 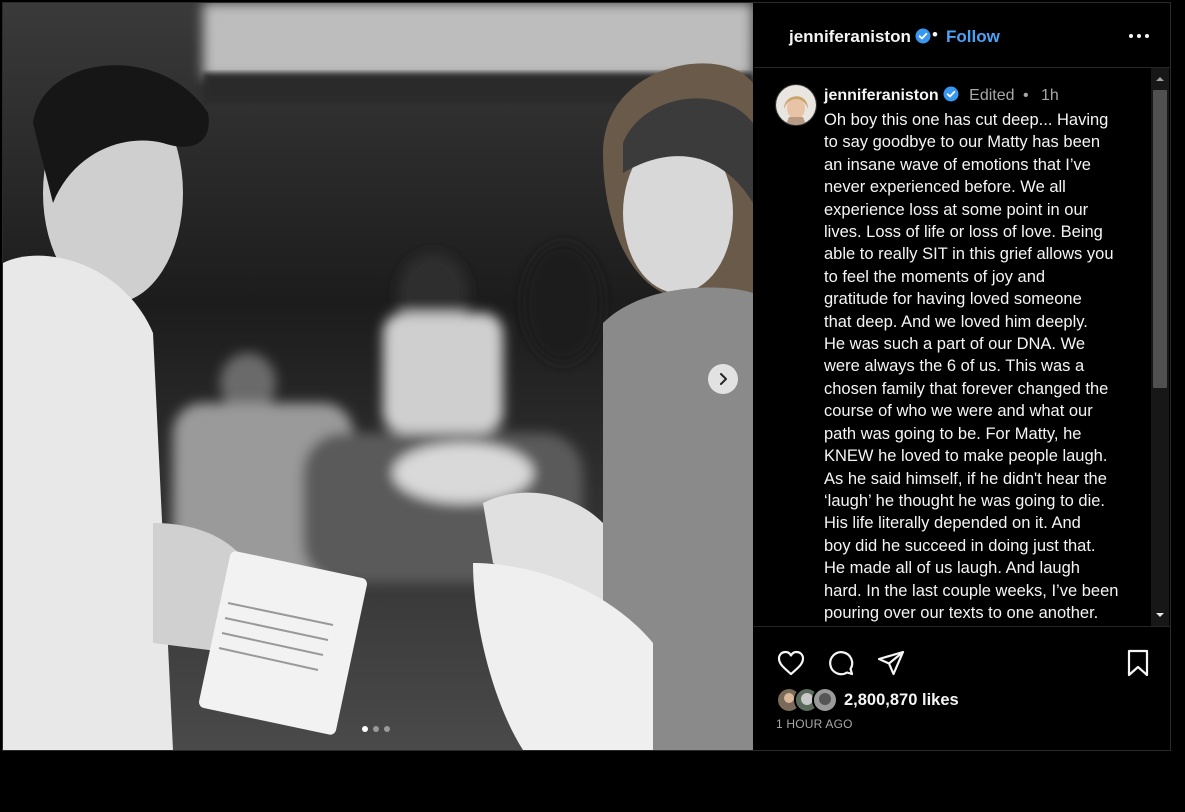 What do you see at coordinates (1050, 95) in the screenshot?
I see `caption-time: 1h` at bounding box center [1050, 95].